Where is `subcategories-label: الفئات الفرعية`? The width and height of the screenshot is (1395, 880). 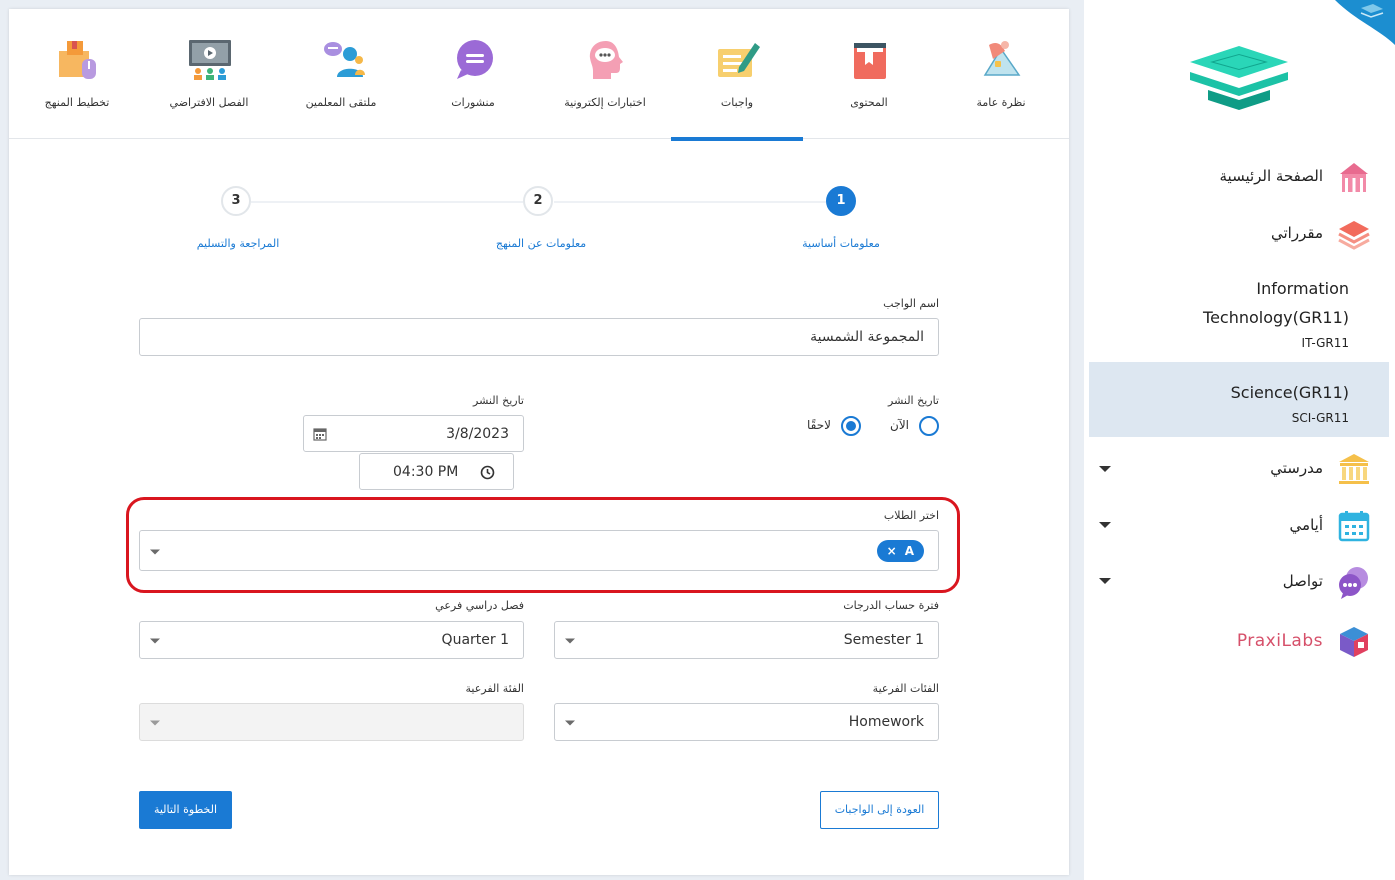
subcategories-label: الفئات الفرعية is located at coordinates (905, 688).